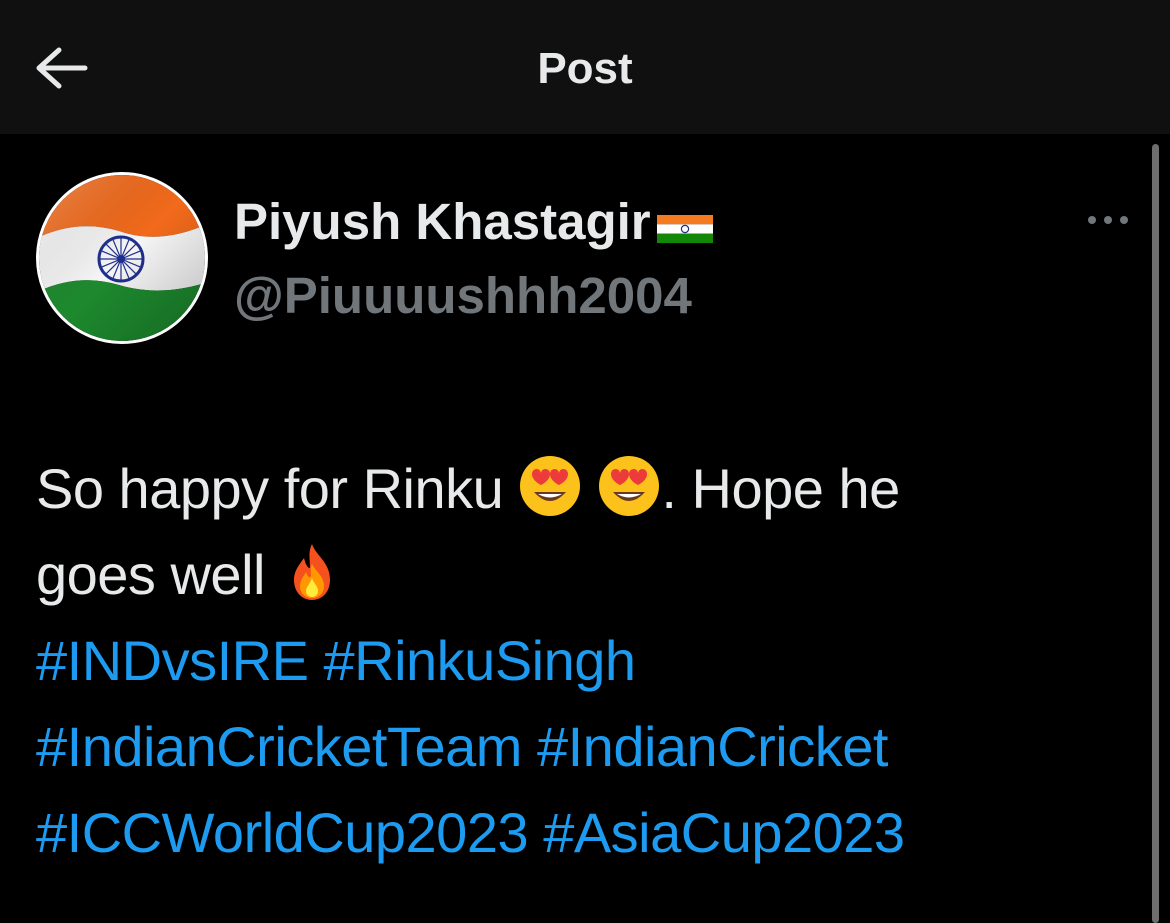 The height and width of the screenshot is (923, 1170). I want to click on india-flag-avatar-image, so click(122, 258).